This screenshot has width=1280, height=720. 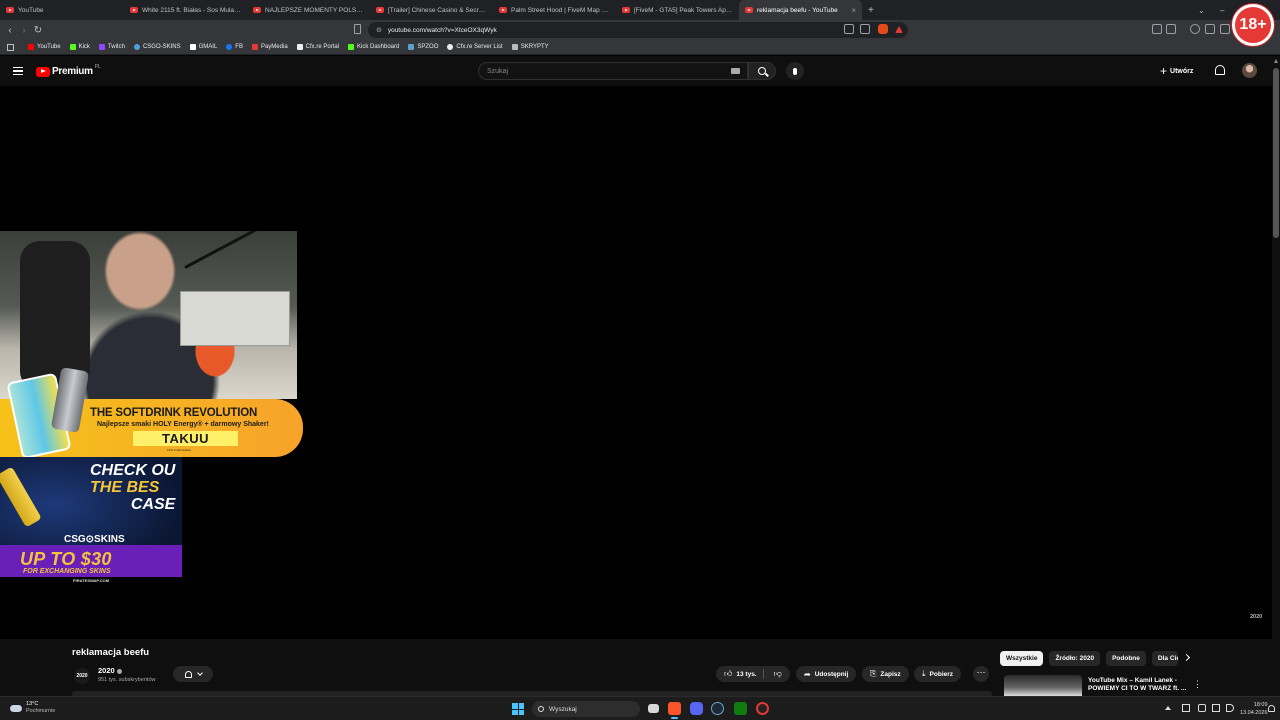 I want to click on tab-reklamacja-beefu: reklamacja beefu - YouTube ×, so click(x=800, y=10).